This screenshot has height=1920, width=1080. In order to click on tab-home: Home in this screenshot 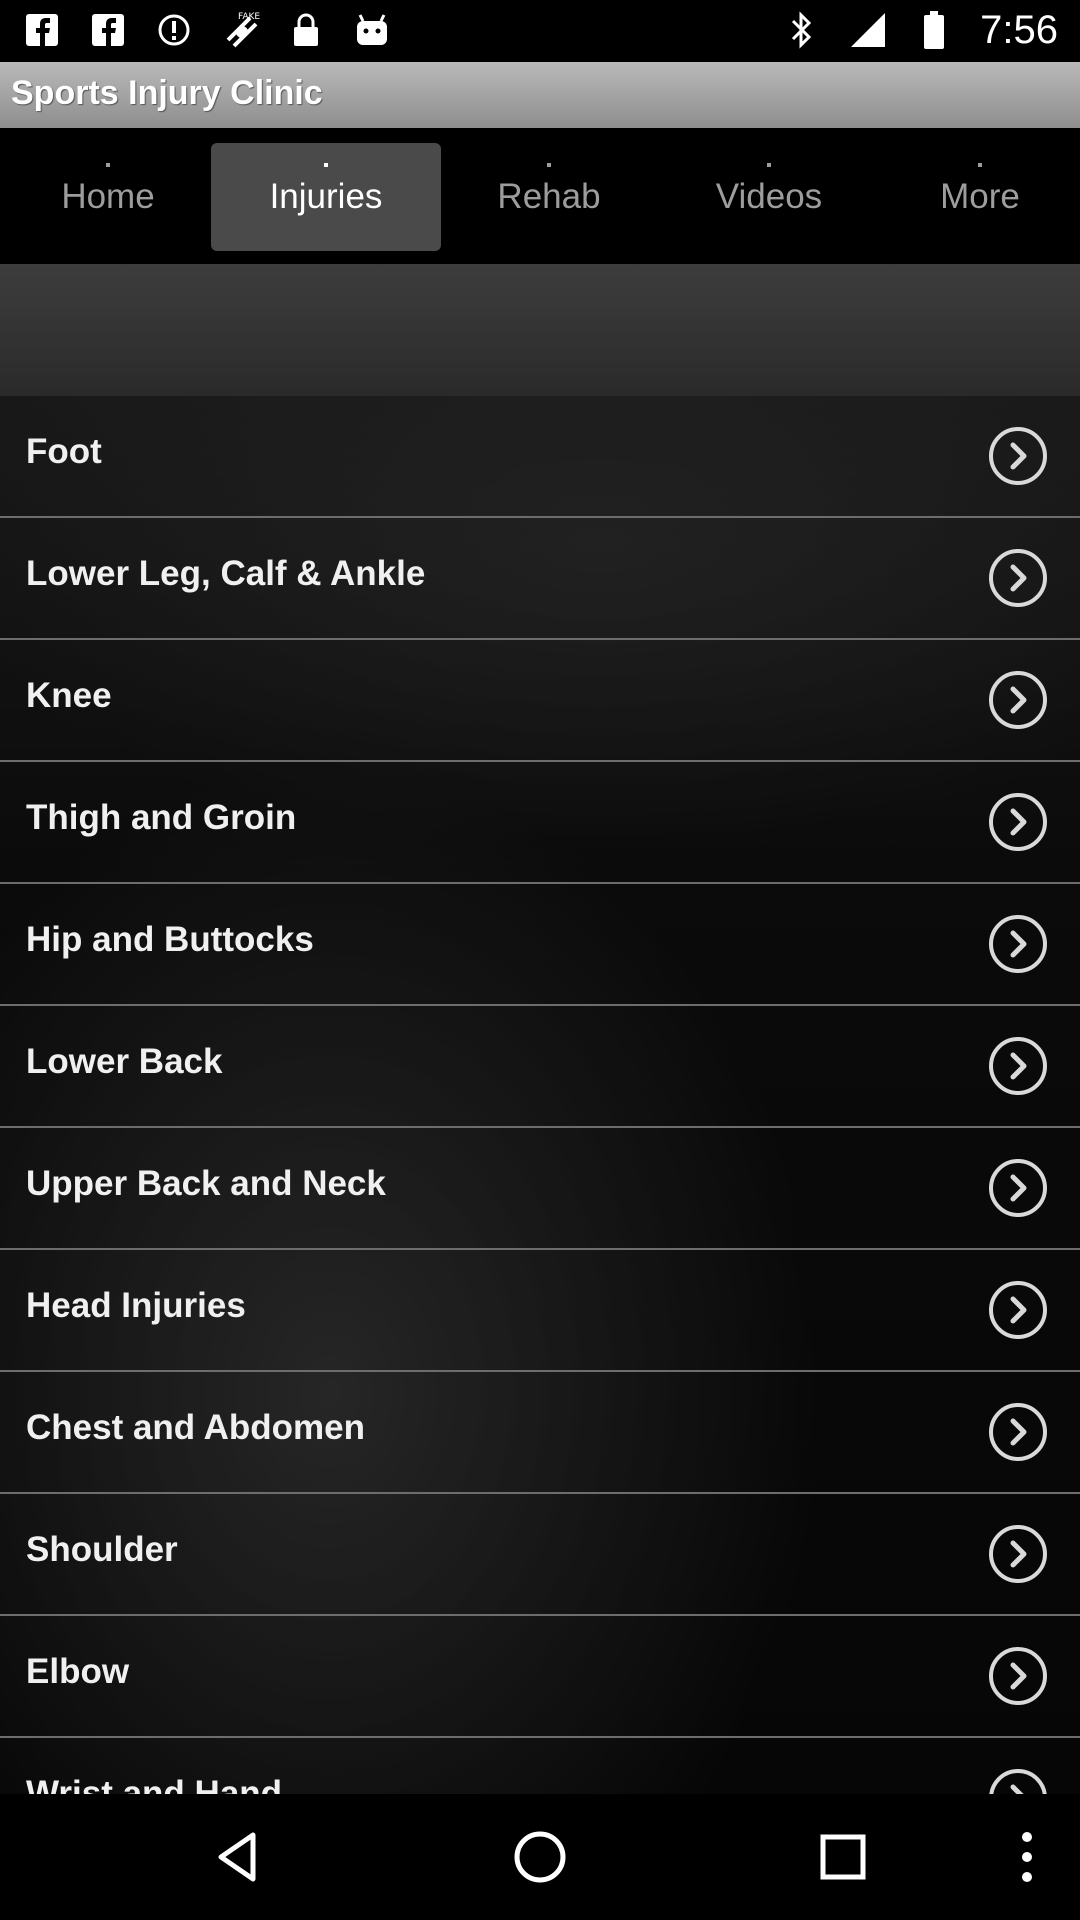, I will do `click(108, 197)`.